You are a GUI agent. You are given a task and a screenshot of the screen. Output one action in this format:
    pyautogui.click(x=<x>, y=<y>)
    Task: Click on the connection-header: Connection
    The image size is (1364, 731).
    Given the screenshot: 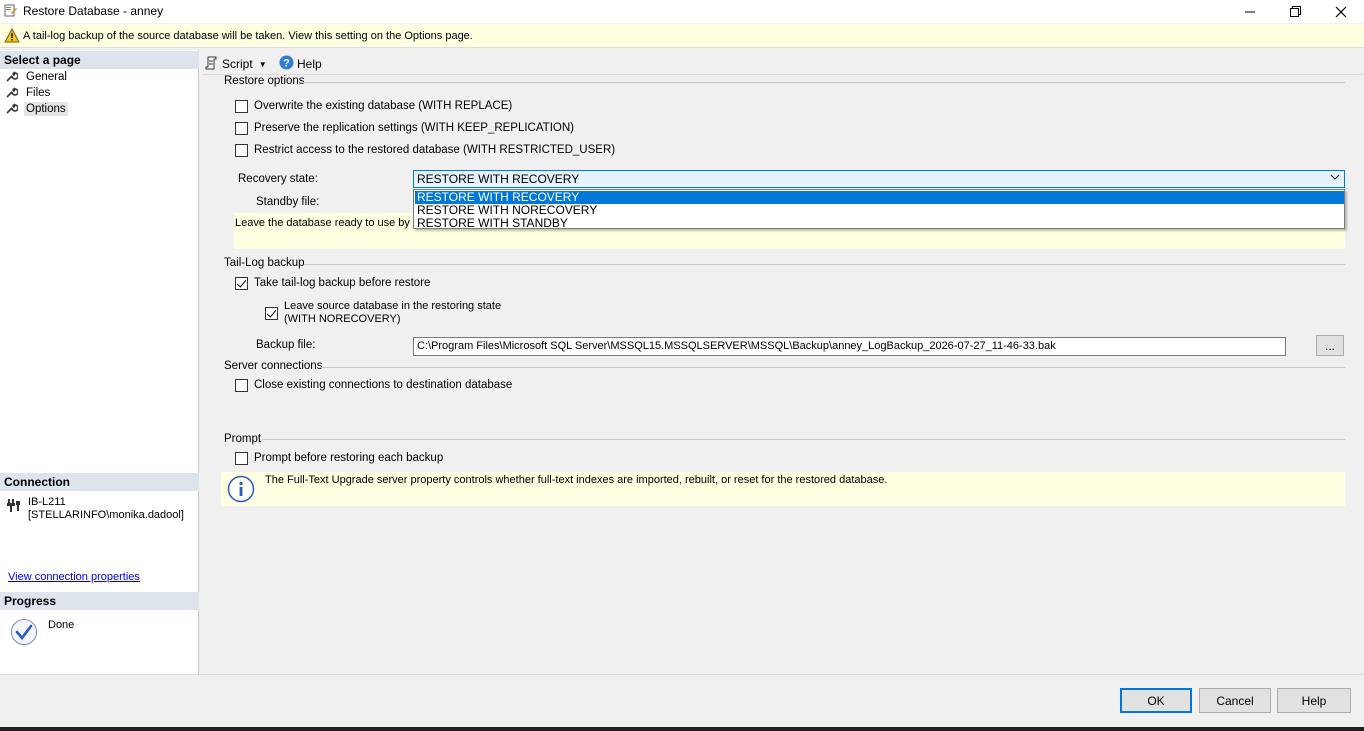 What is the action you would take?
    pyautogui.click(x=99, y=482)
    